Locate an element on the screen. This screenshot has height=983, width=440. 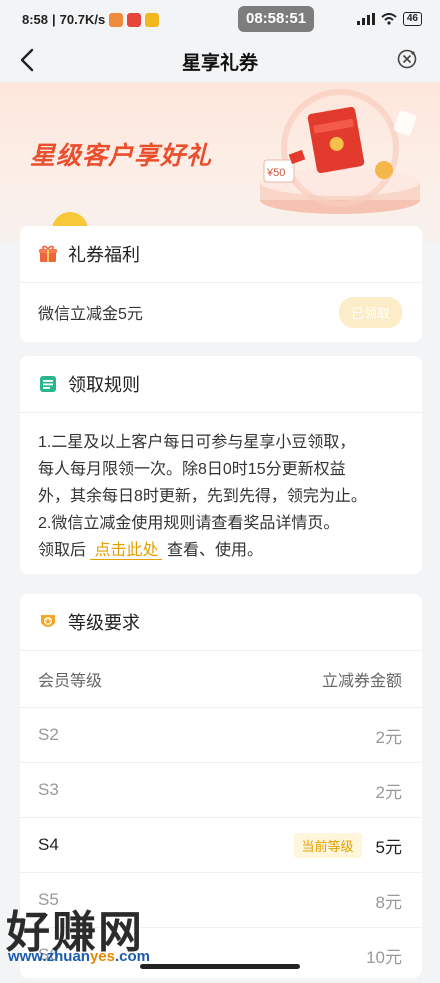
row-amount: 5元 is located at coordinates (388, 847).